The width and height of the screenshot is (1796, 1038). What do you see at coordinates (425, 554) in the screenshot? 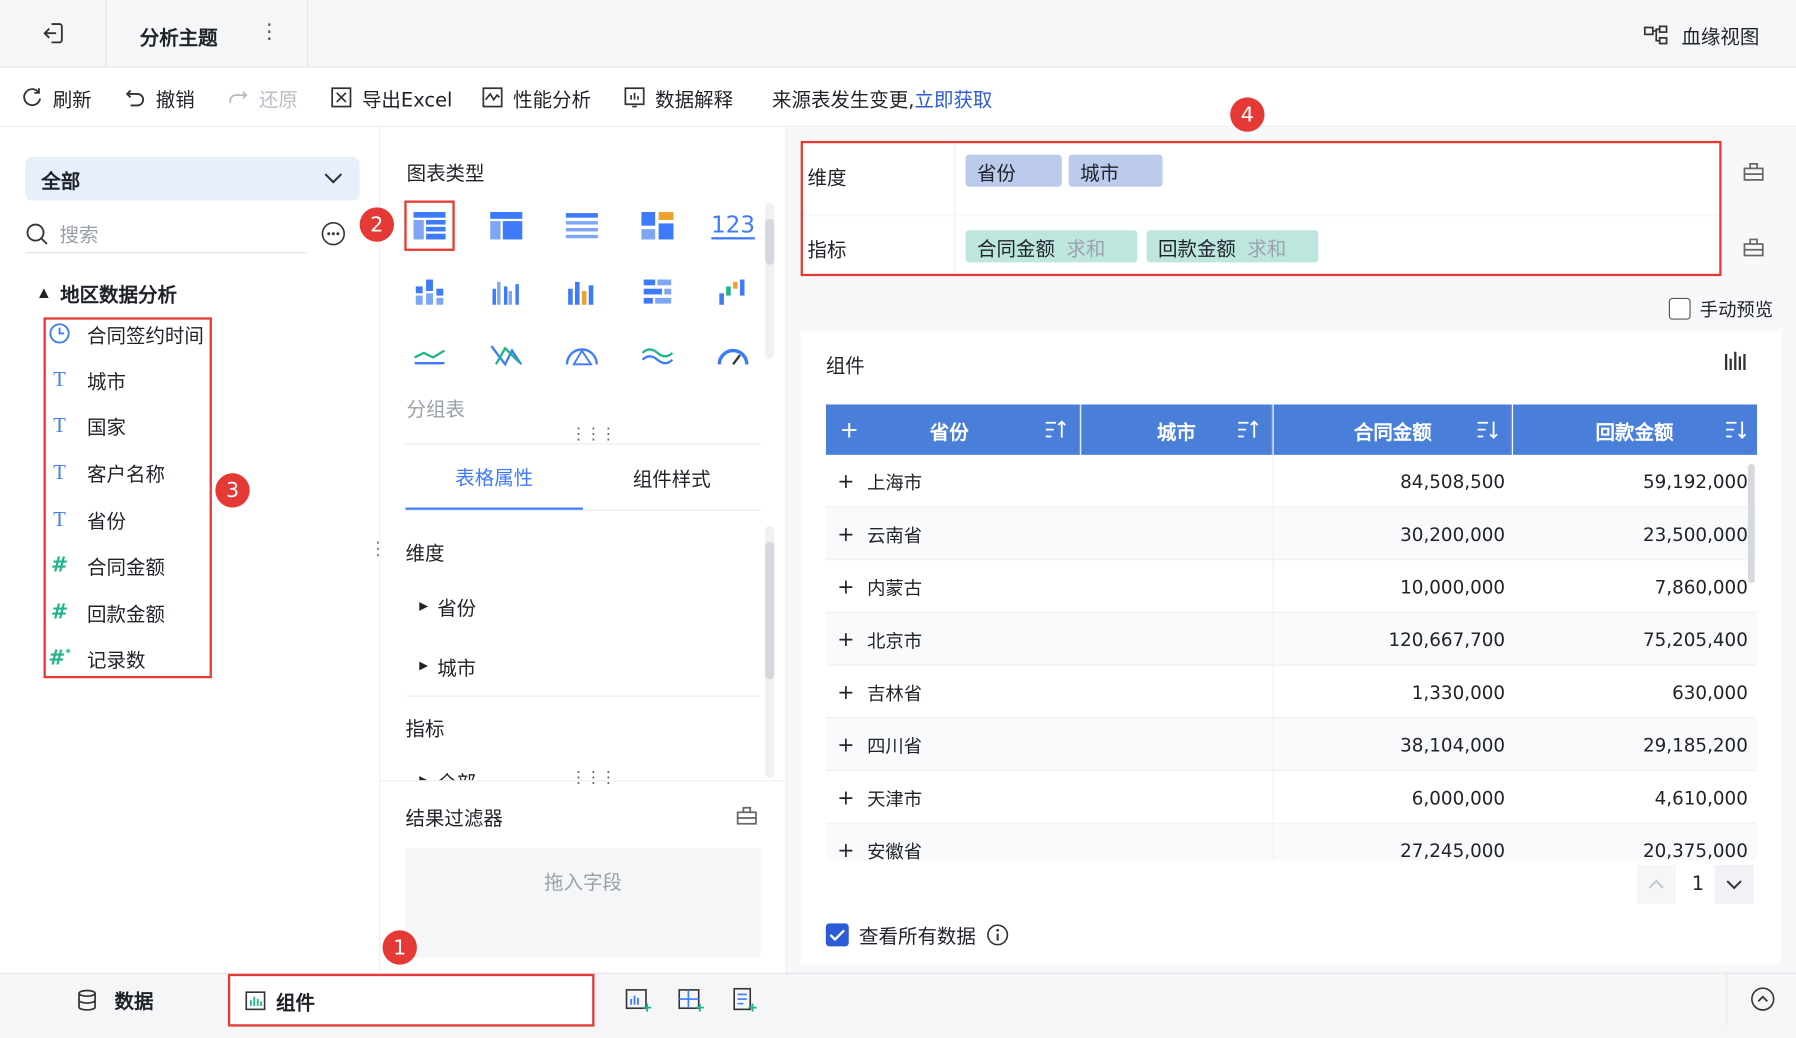
I see `dimension-section-label: 维度` at bounding box center [425, 554].